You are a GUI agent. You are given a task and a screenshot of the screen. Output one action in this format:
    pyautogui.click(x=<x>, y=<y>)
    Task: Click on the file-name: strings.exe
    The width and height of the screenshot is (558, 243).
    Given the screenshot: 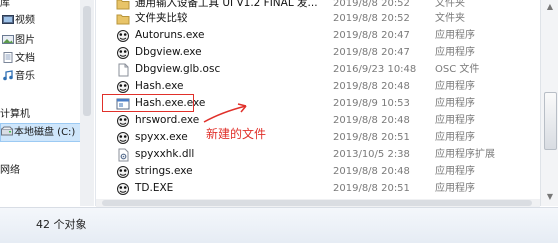 What is the action you would take?
    pyautogui.click(x=164, y=171)
    